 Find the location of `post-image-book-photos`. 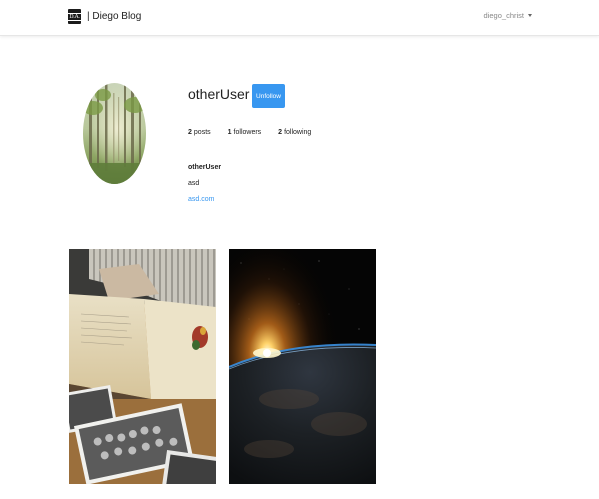

post-image-book-photos is located at coordinates (142, 366).